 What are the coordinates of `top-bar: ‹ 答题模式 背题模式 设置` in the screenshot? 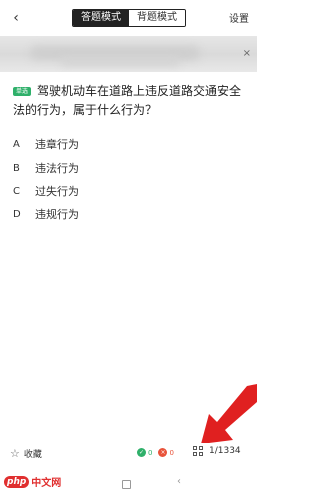 It's located at (128, 18).